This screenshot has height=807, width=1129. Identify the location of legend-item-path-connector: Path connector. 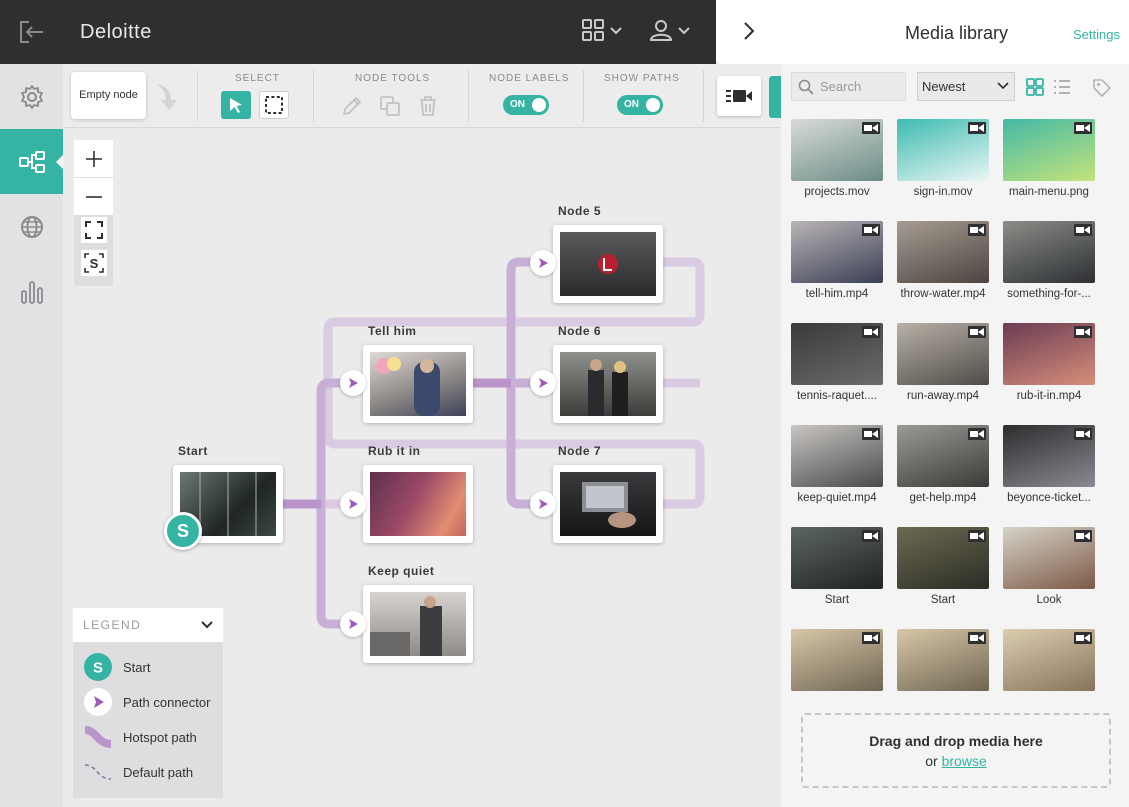
(146, 702).